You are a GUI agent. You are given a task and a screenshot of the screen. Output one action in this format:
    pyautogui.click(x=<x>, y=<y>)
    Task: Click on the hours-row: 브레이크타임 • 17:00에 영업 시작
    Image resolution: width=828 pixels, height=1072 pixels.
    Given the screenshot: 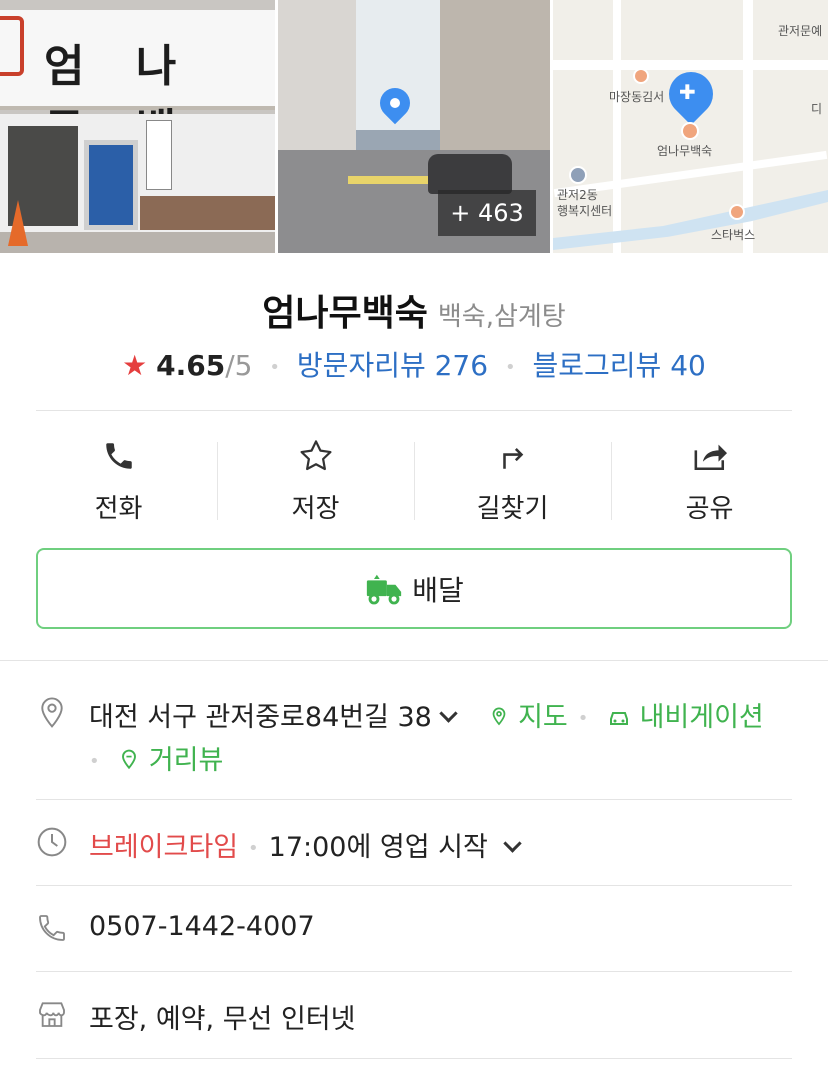 What is the action you would take?
    pyautogui.click(x=305, y=844)
    